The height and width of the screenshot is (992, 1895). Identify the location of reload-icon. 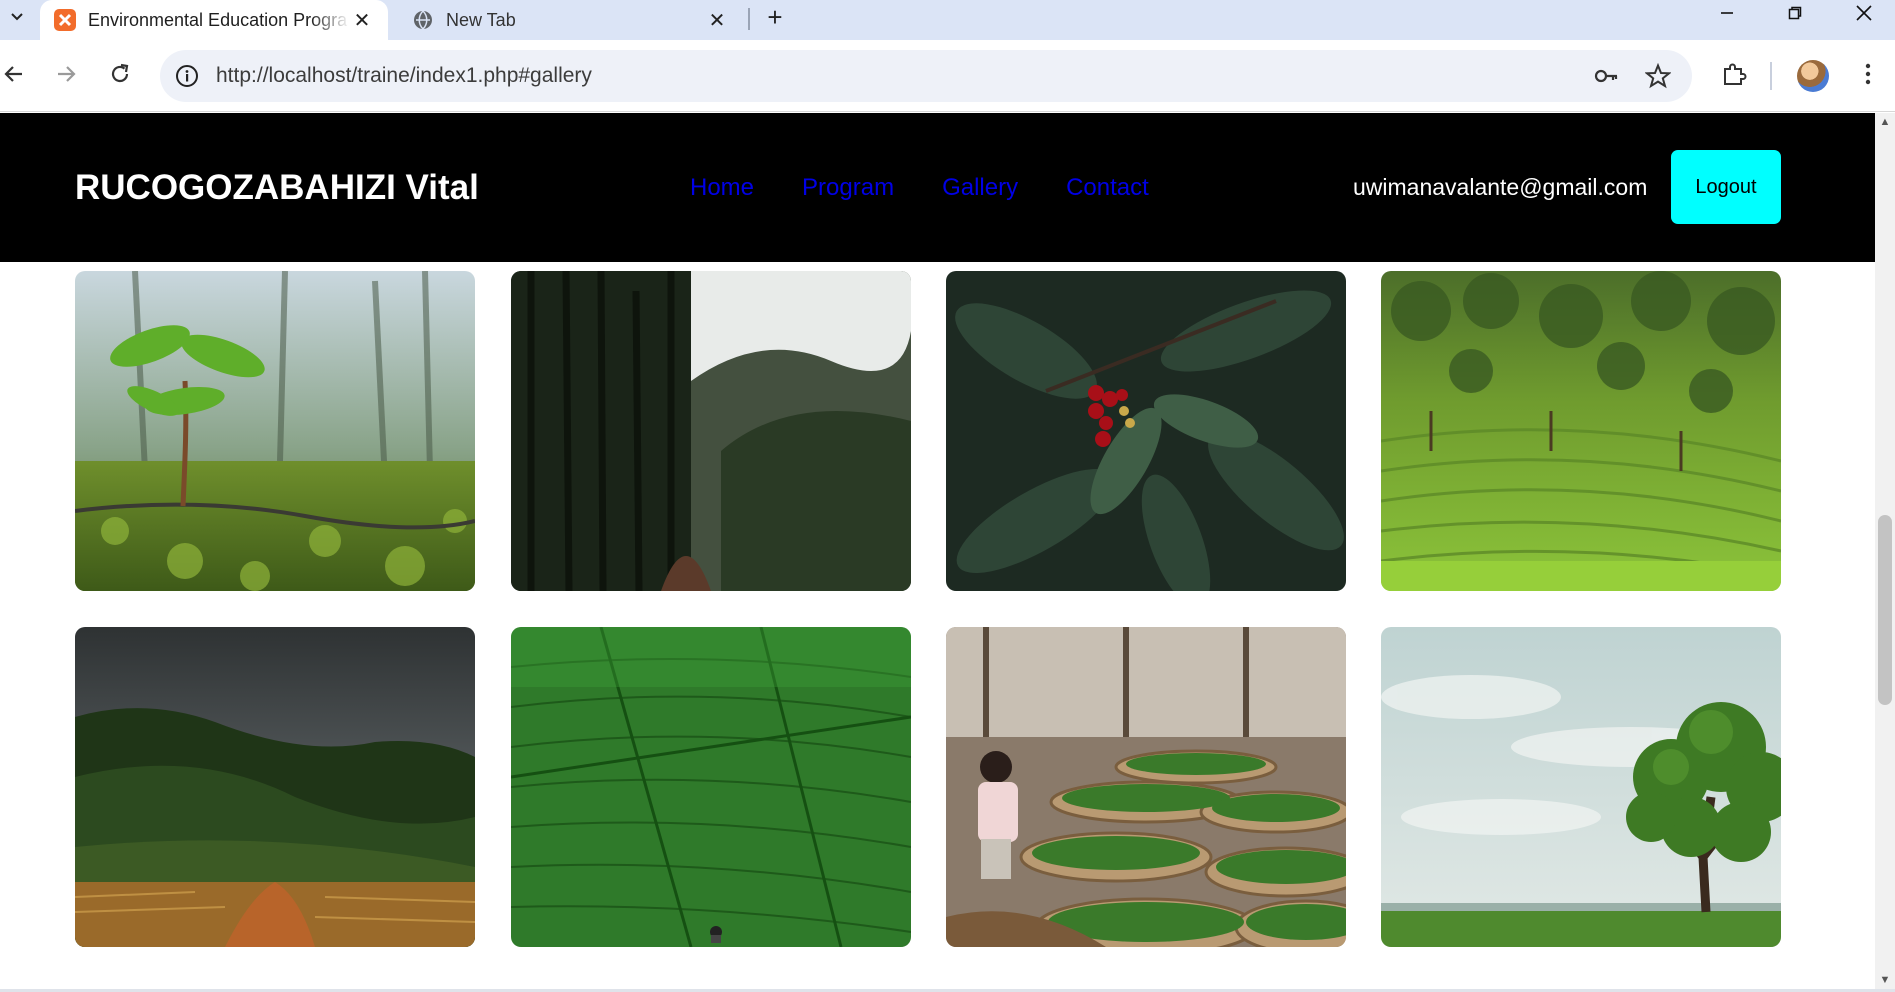
(120, 73).